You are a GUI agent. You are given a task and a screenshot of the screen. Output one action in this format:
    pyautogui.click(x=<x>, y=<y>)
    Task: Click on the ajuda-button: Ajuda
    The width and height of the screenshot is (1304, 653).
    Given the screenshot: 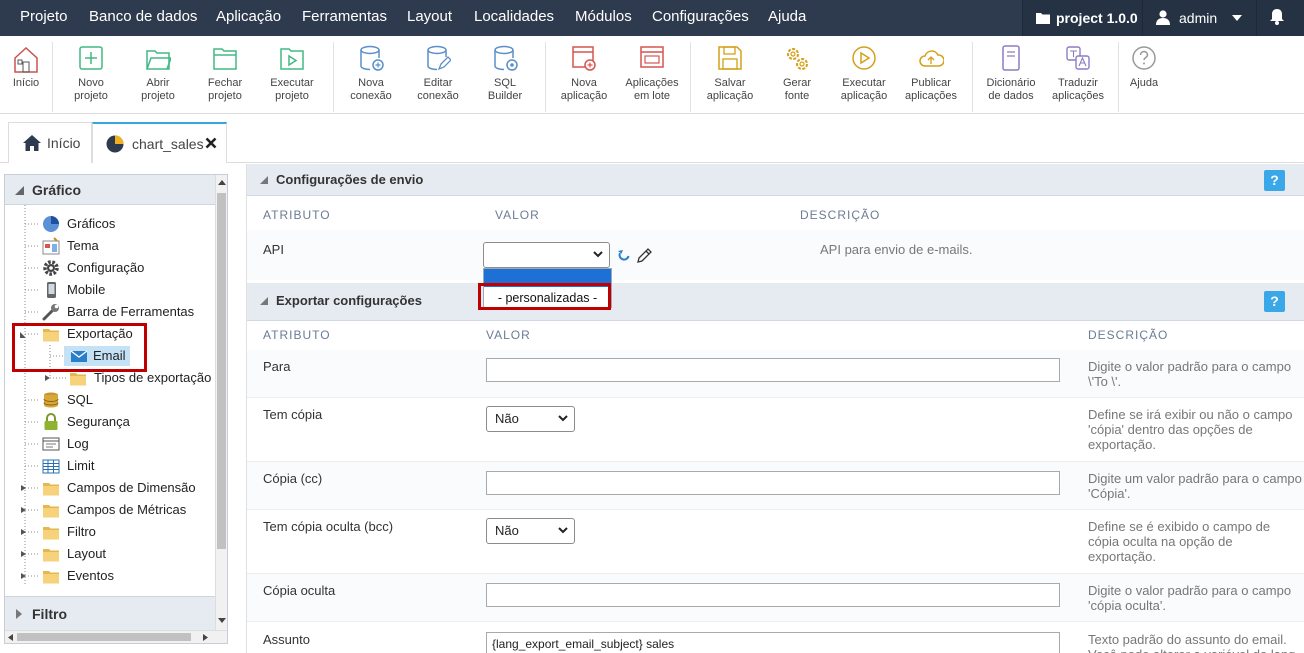 What is the action you would take?
    pyautogui.click(x=1144, y=67)
    